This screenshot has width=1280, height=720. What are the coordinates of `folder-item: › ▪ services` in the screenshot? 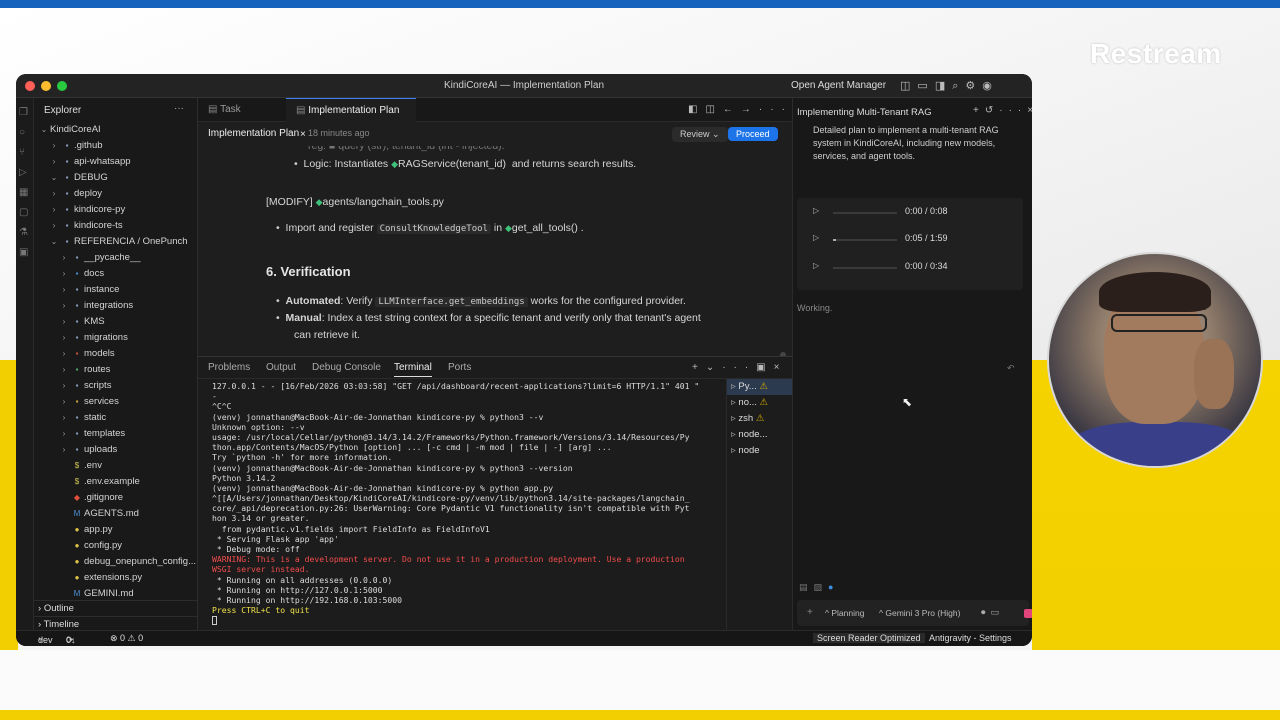 It's located at (115, 402).